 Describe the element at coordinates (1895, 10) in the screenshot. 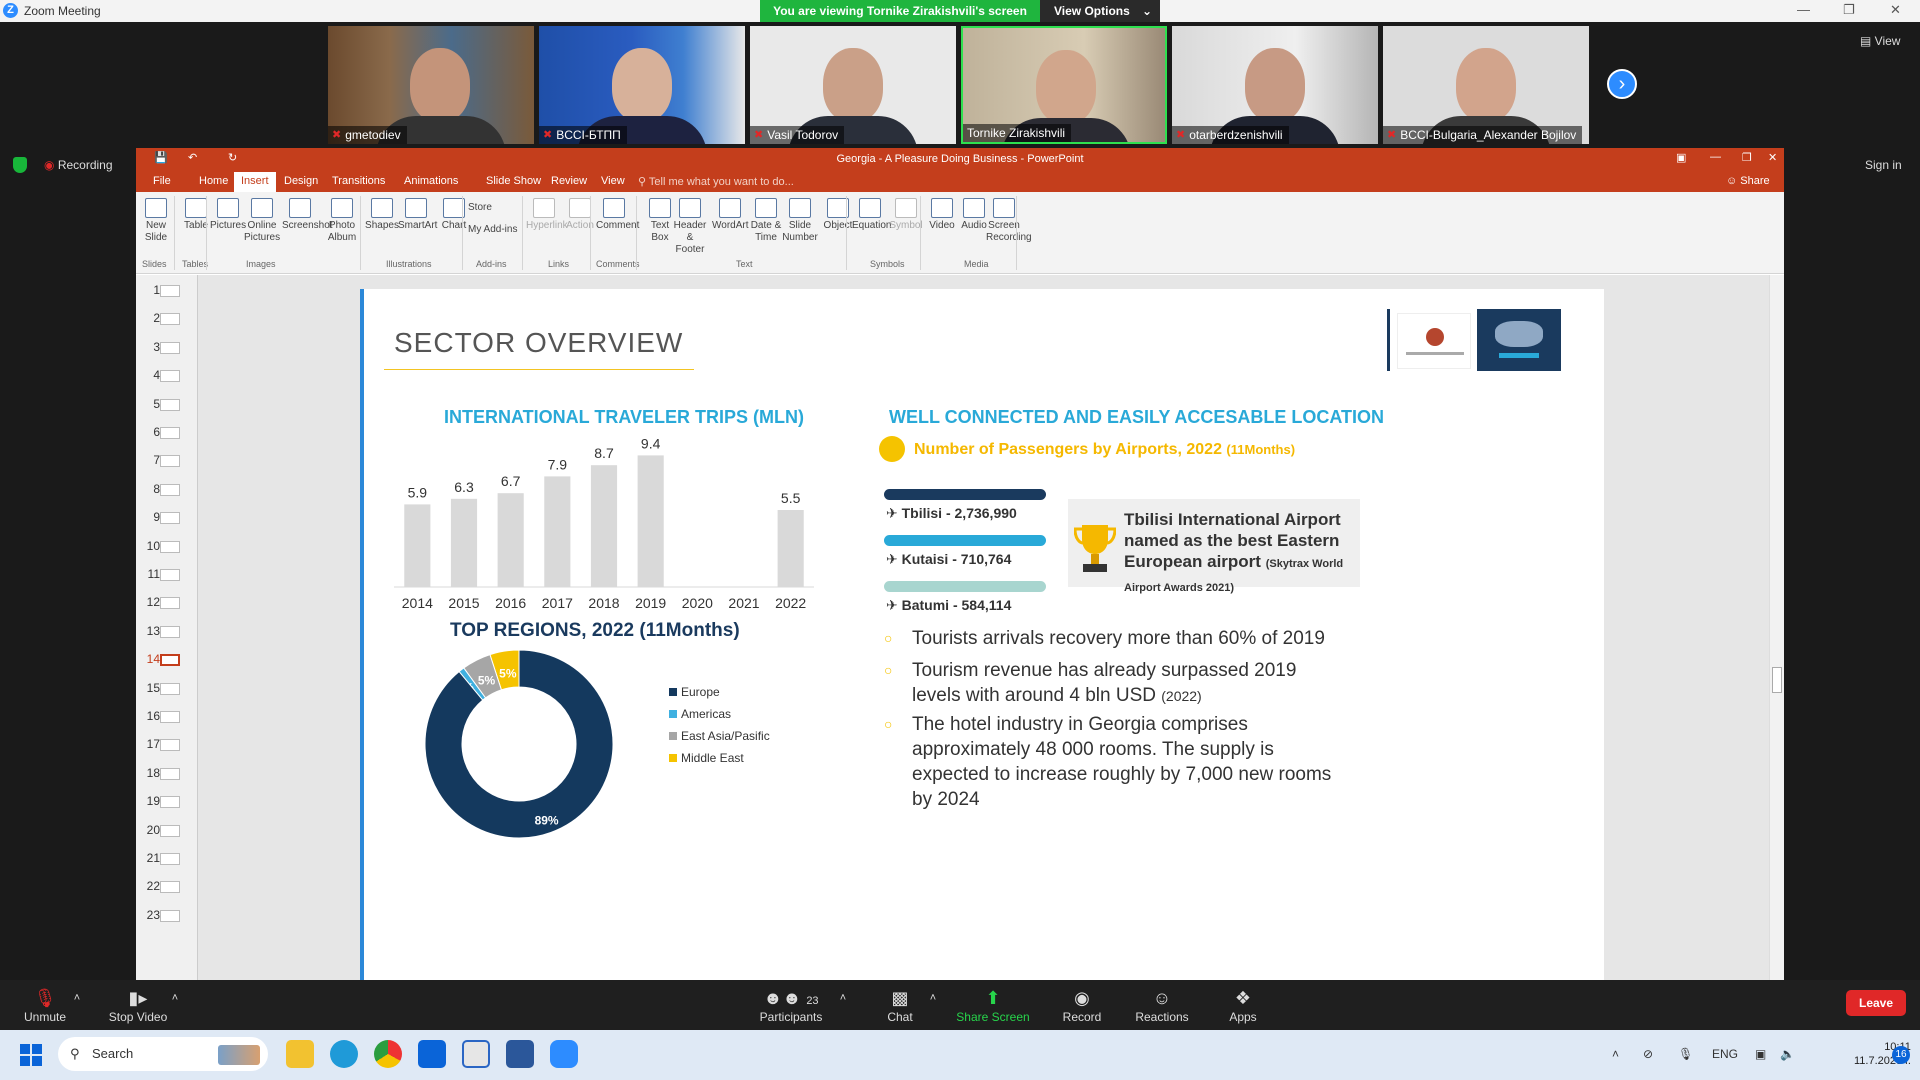

I see `close-icon: ✕` at that location.